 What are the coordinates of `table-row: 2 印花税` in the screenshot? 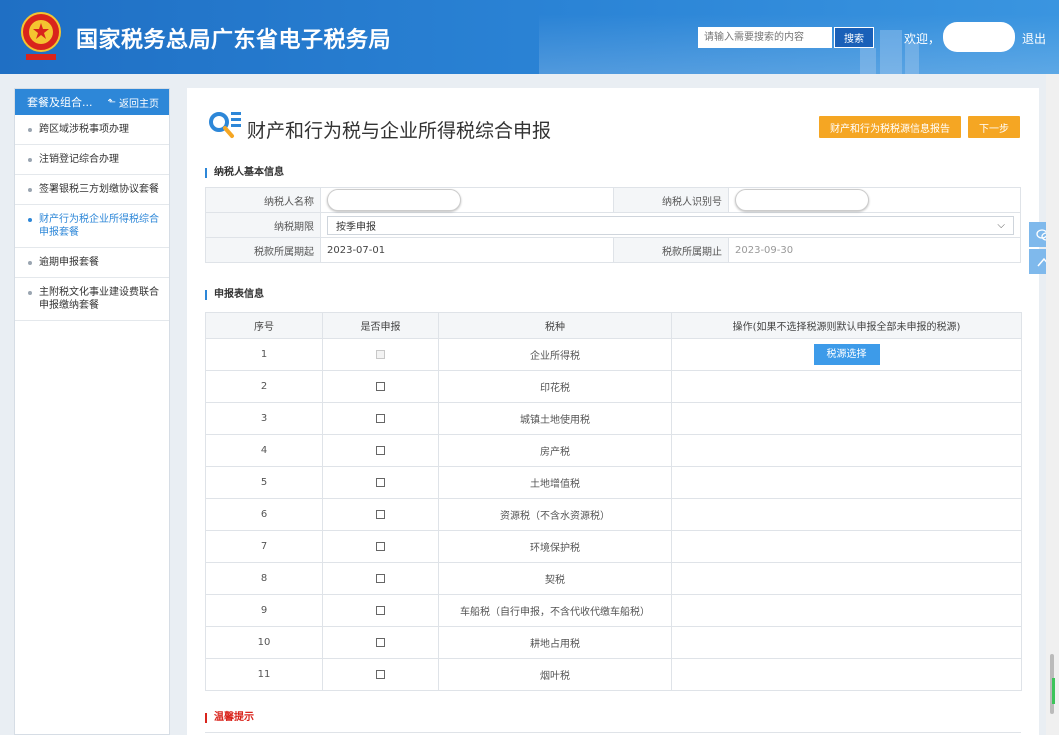 It's located at (613, 386).